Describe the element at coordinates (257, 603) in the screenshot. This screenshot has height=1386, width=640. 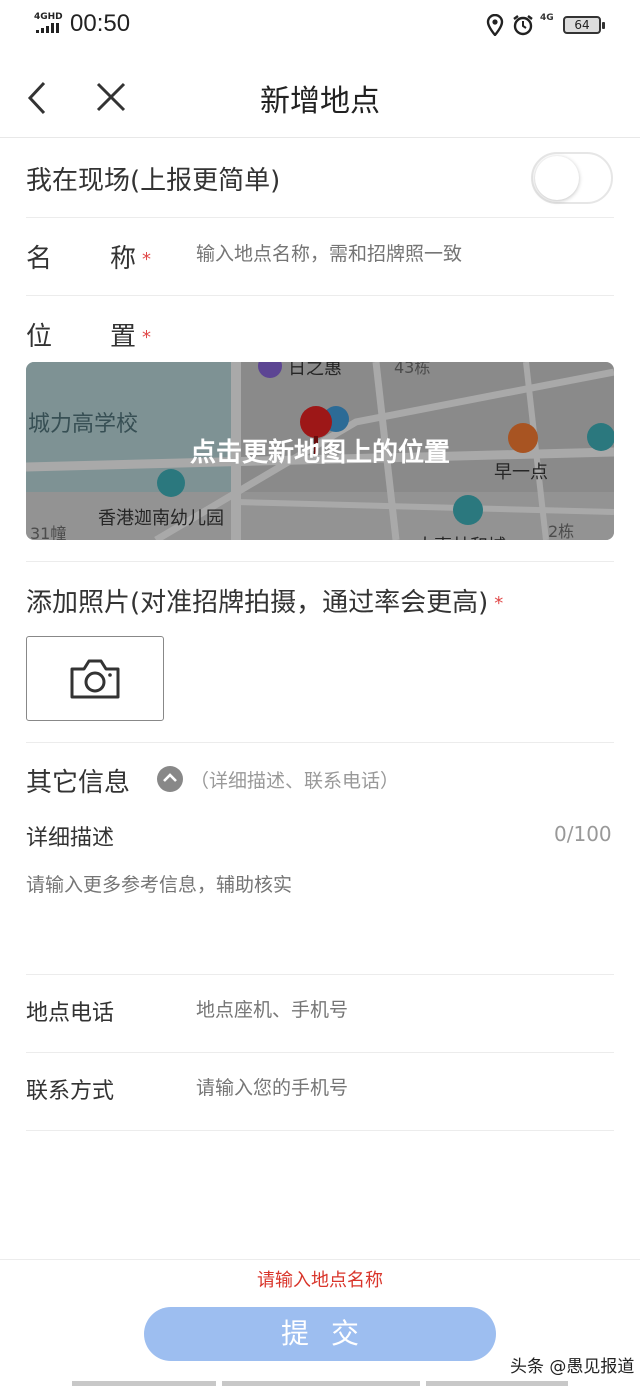
I see `photo-label-text: 添加照片(对准招牌拍摄，通过率会更高)` at that location.